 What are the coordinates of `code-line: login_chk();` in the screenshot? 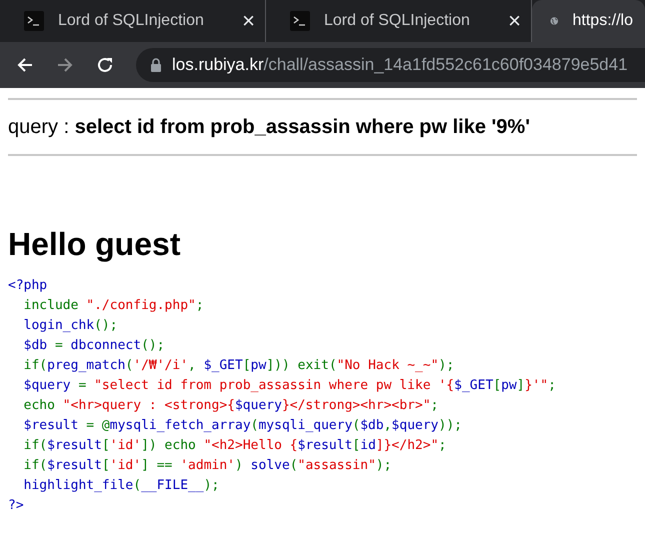 It's located at (70, 326).